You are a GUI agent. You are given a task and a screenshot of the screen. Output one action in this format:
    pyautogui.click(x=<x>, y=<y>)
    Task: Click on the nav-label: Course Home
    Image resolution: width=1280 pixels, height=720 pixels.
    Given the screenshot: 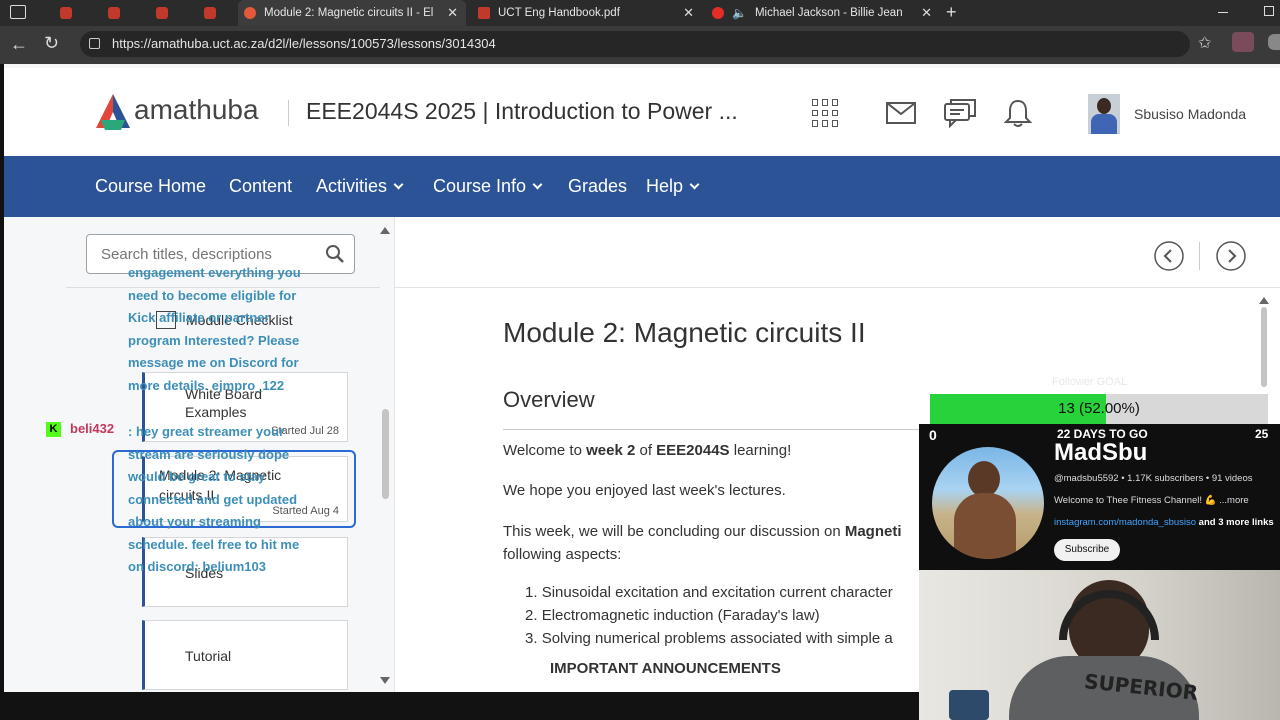 What is the action you would take?
    pyautogui.click(x=151, y=186)
    